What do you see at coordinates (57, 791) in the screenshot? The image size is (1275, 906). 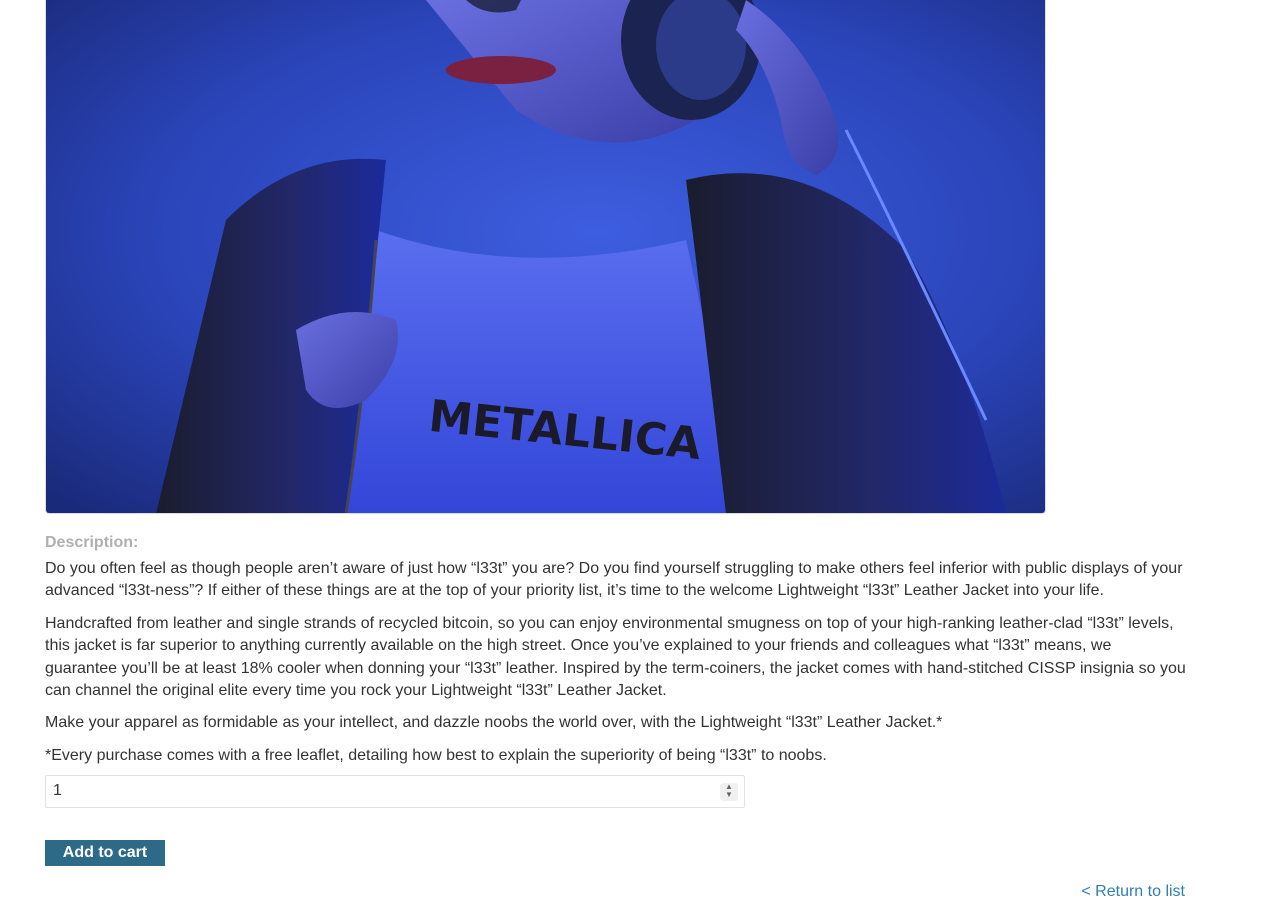 I see `quantity-value: 1` at bounding box center [57, 791].